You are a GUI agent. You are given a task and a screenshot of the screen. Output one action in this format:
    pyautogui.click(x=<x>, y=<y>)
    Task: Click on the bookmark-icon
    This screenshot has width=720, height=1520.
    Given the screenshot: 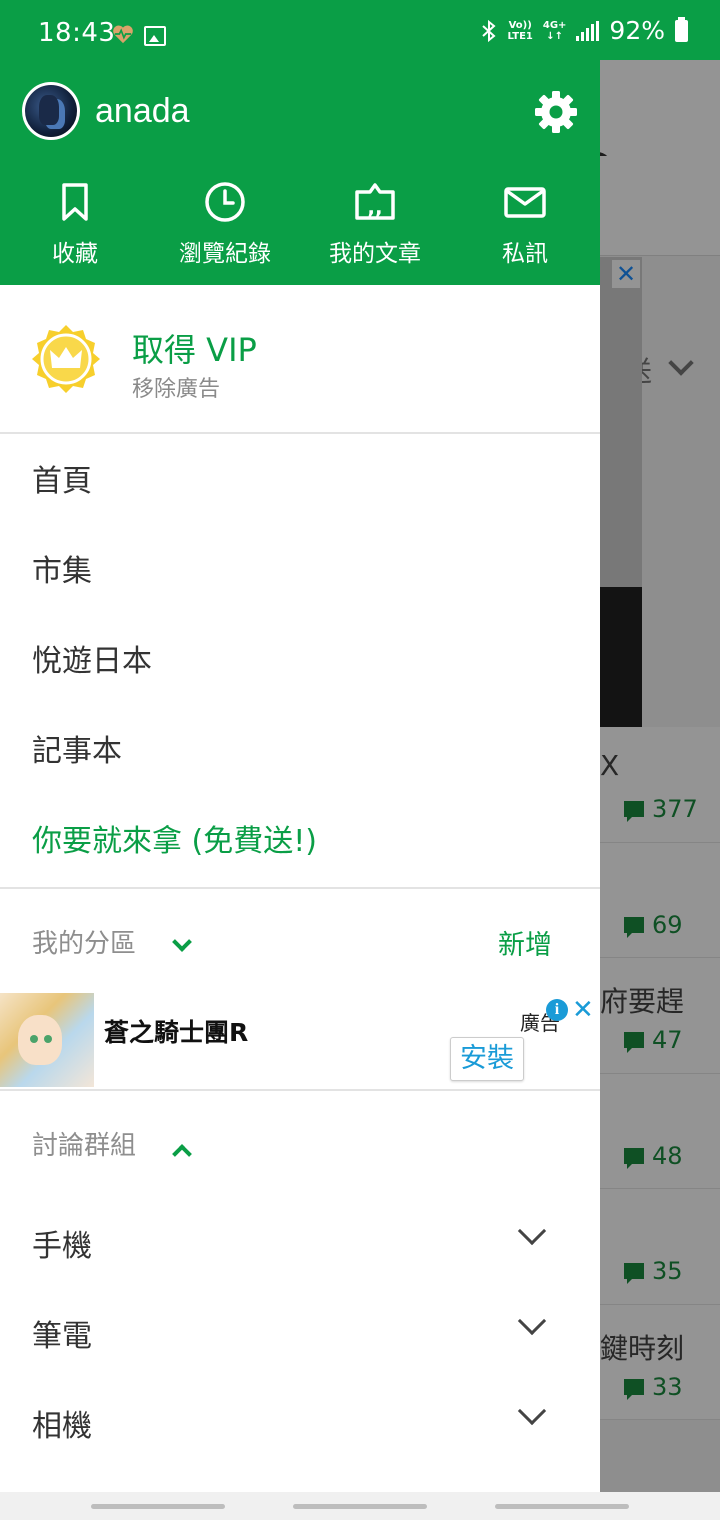 What is the action you would take?
    pyautogui.click(x=75, y=202)
    